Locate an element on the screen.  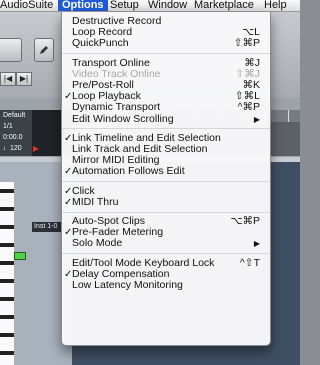
menu-item-label: Automation Follows Edit is located at coordinates (128, 171).